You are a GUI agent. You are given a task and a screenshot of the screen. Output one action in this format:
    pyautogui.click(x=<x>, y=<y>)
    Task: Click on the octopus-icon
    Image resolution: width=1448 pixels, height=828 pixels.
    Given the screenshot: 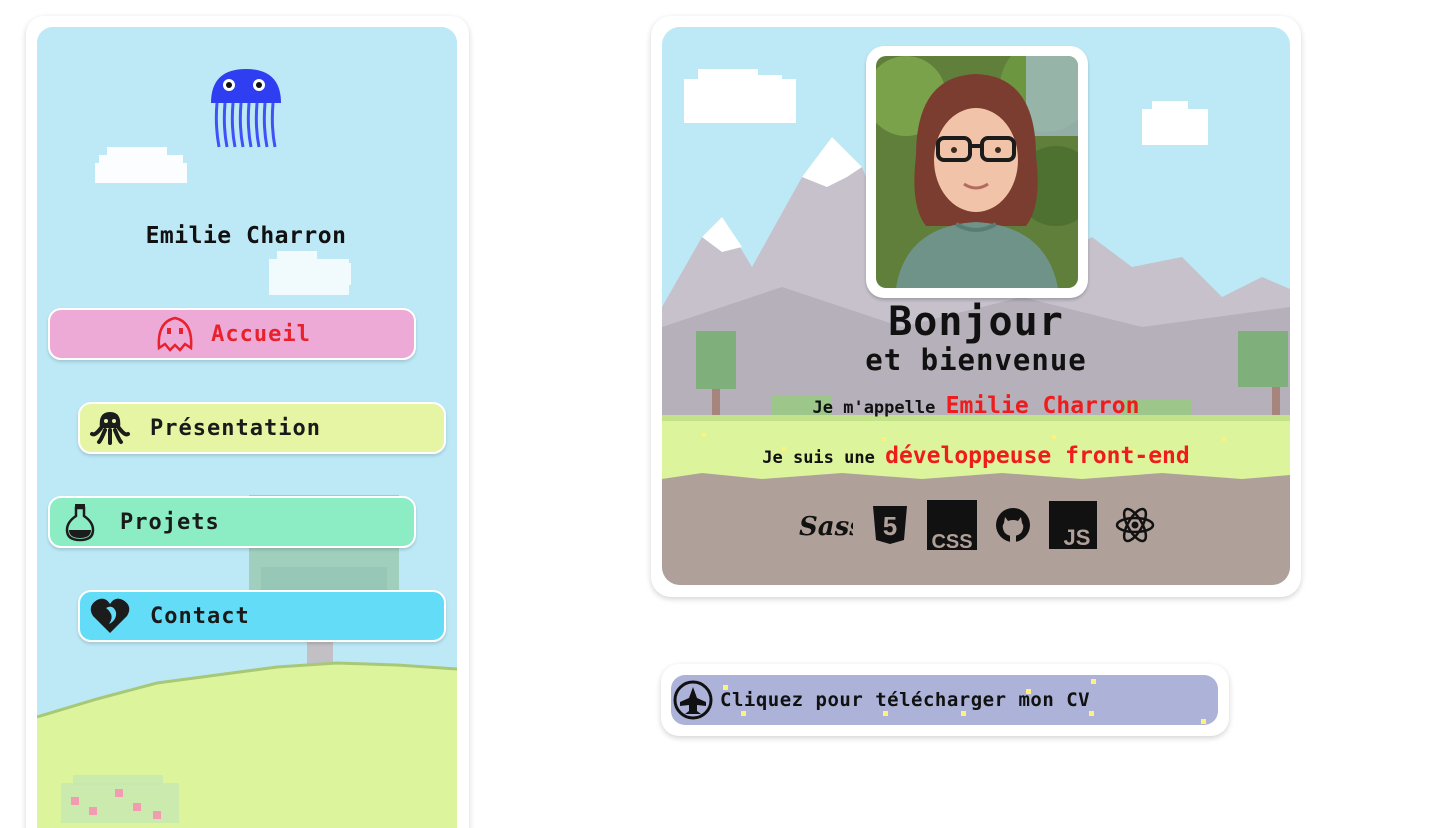 What is the action you would take?
    pyautogui.click(x=110, y=428)
    